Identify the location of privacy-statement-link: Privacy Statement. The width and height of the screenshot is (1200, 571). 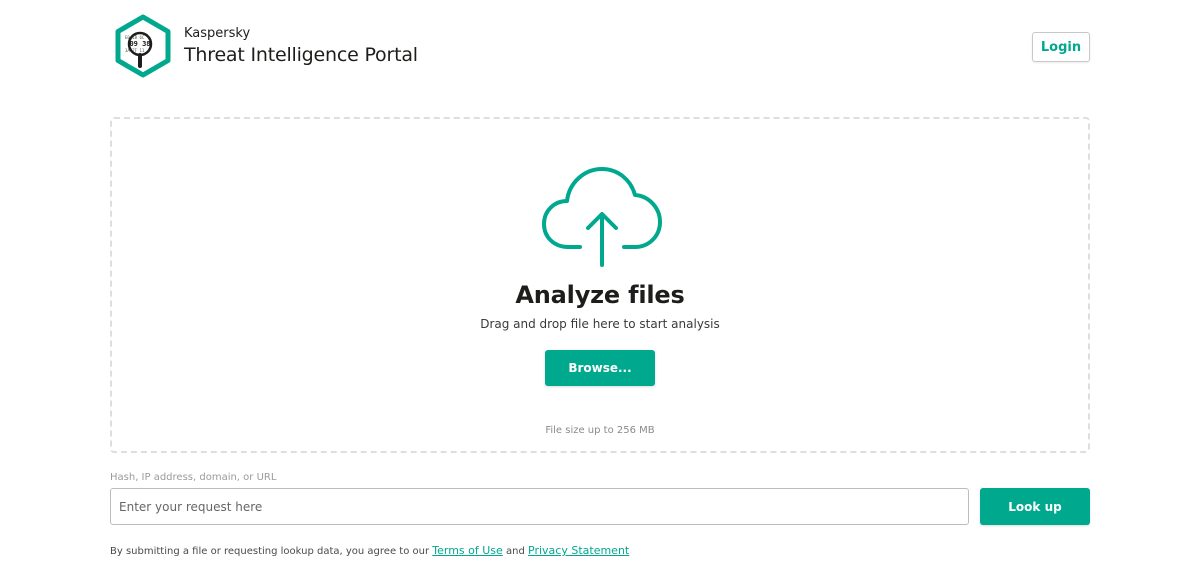
(578, 550).